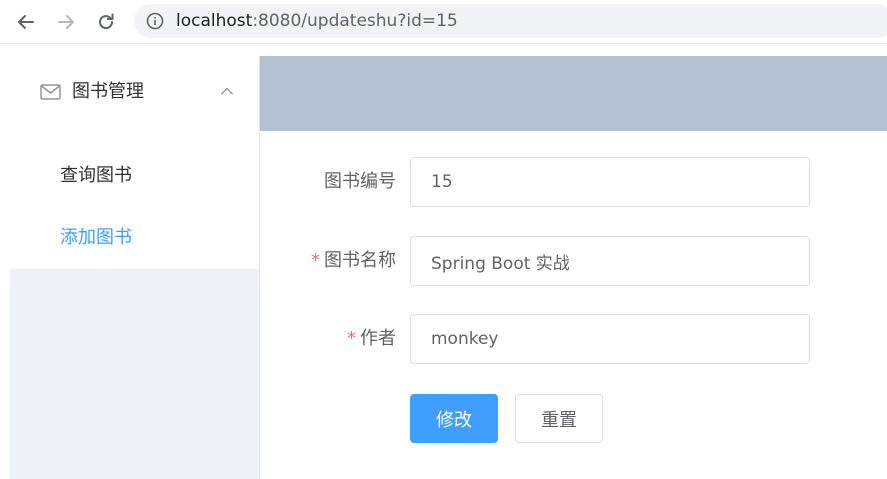  I want to click on sidebar-menu: 图书管理 查询图书 添加图书, so click(134, 162).